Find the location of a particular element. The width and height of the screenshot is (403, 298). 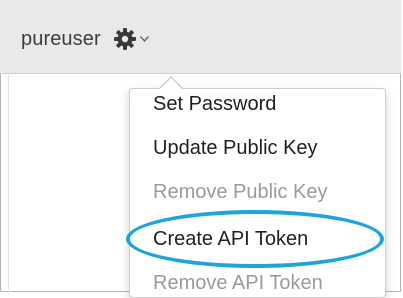

gear-icon is located at coordinates (125, 39).